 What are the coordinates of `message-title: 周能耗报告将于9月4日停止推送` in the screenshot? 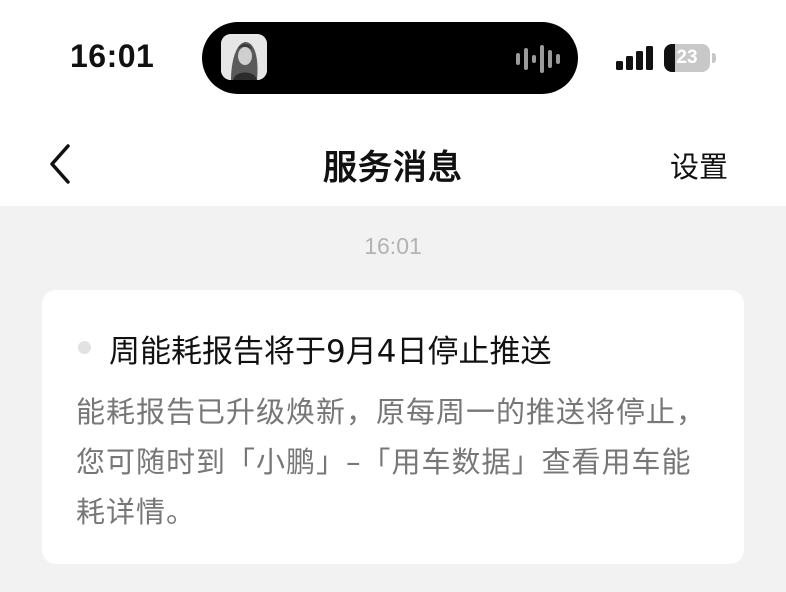 It's located at (330, 352).